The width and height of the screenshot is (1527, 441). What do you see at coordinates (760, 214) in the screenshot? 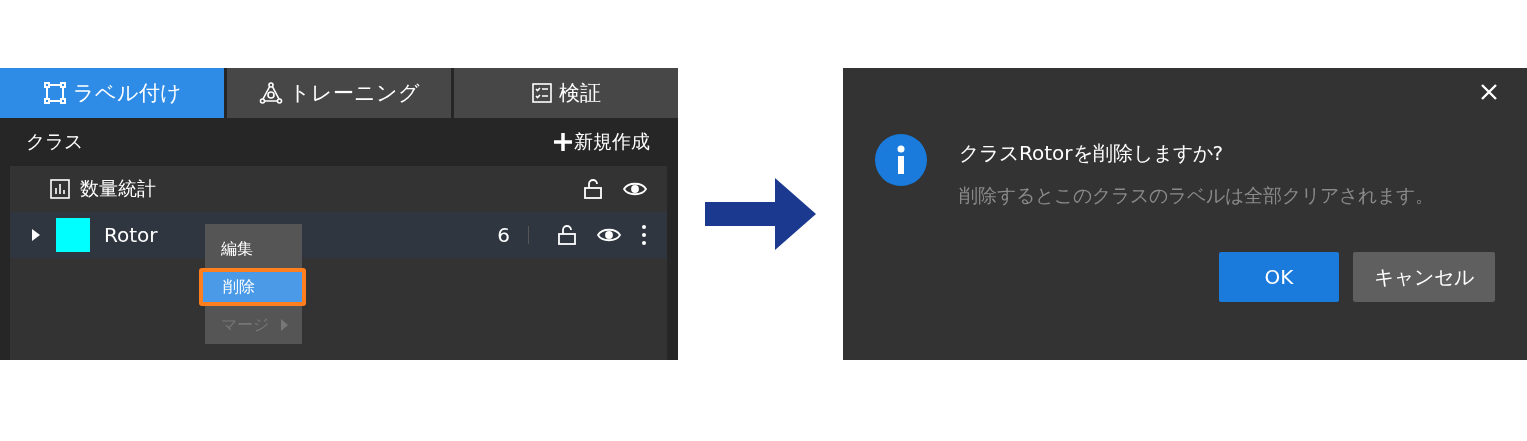
I see `right-arrow-icon` at bounding box center [760, 214].